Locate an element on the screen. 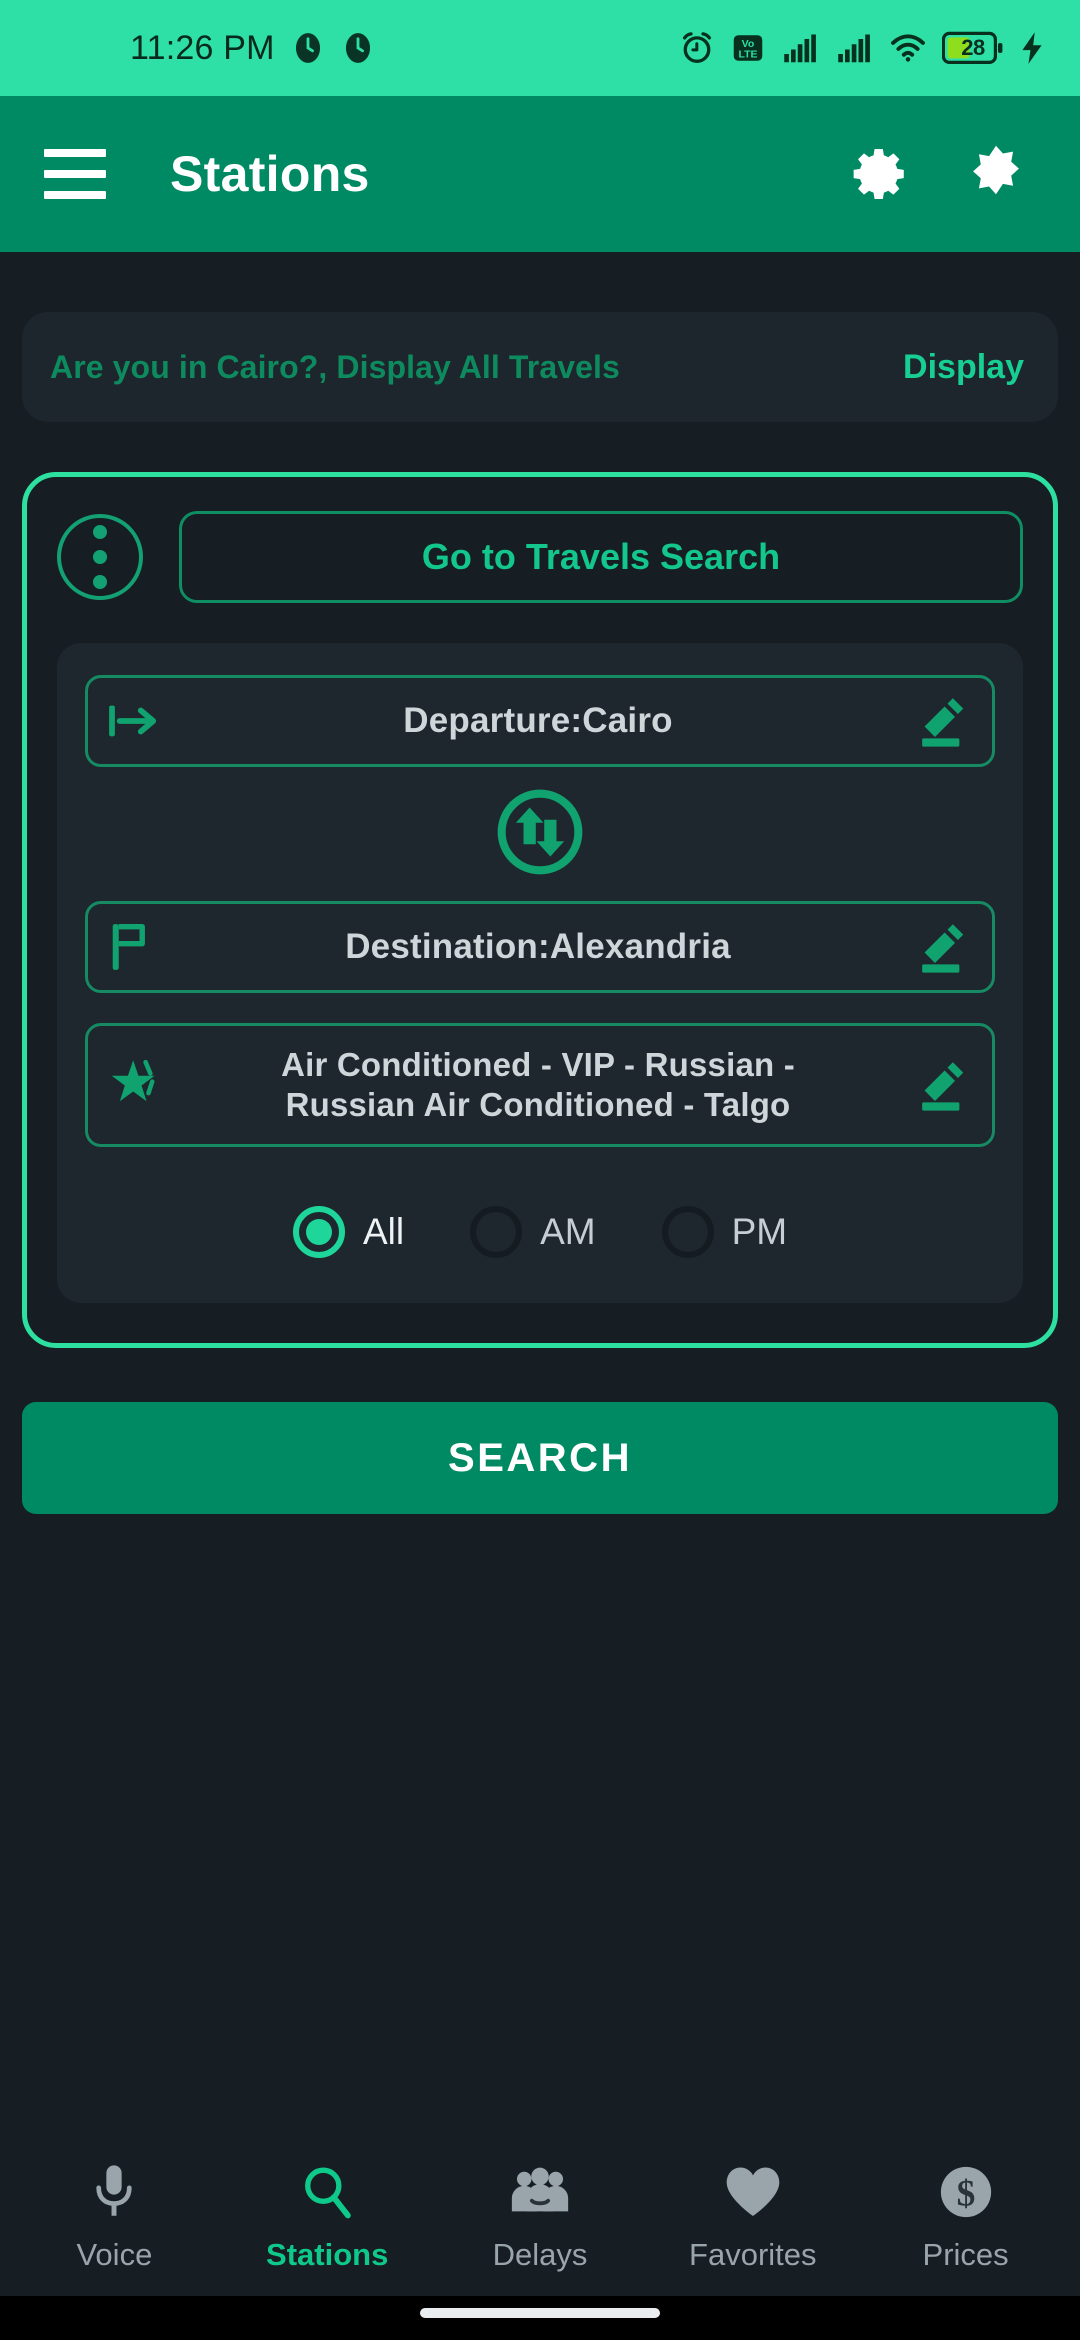  swap-vertical-icon is located at coordinates (540, 832).